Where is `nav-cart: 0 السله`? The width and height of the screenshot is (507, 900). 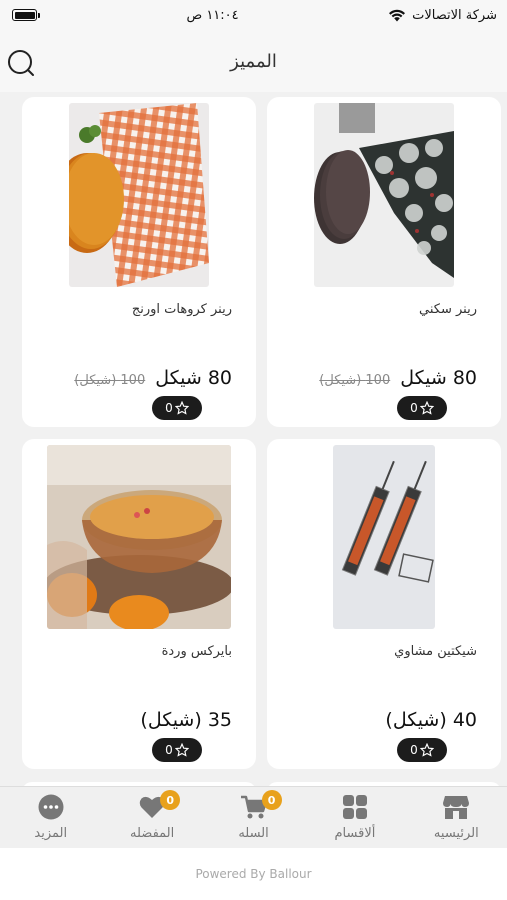
nav-cart: 0 السله is located at coordinates (254, 815).